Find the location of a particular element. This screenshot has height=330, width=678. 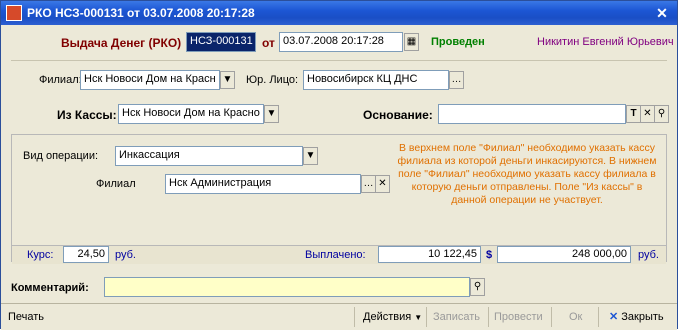

cashbox-label: Из Кассы: is located at coordinates (87, 115).